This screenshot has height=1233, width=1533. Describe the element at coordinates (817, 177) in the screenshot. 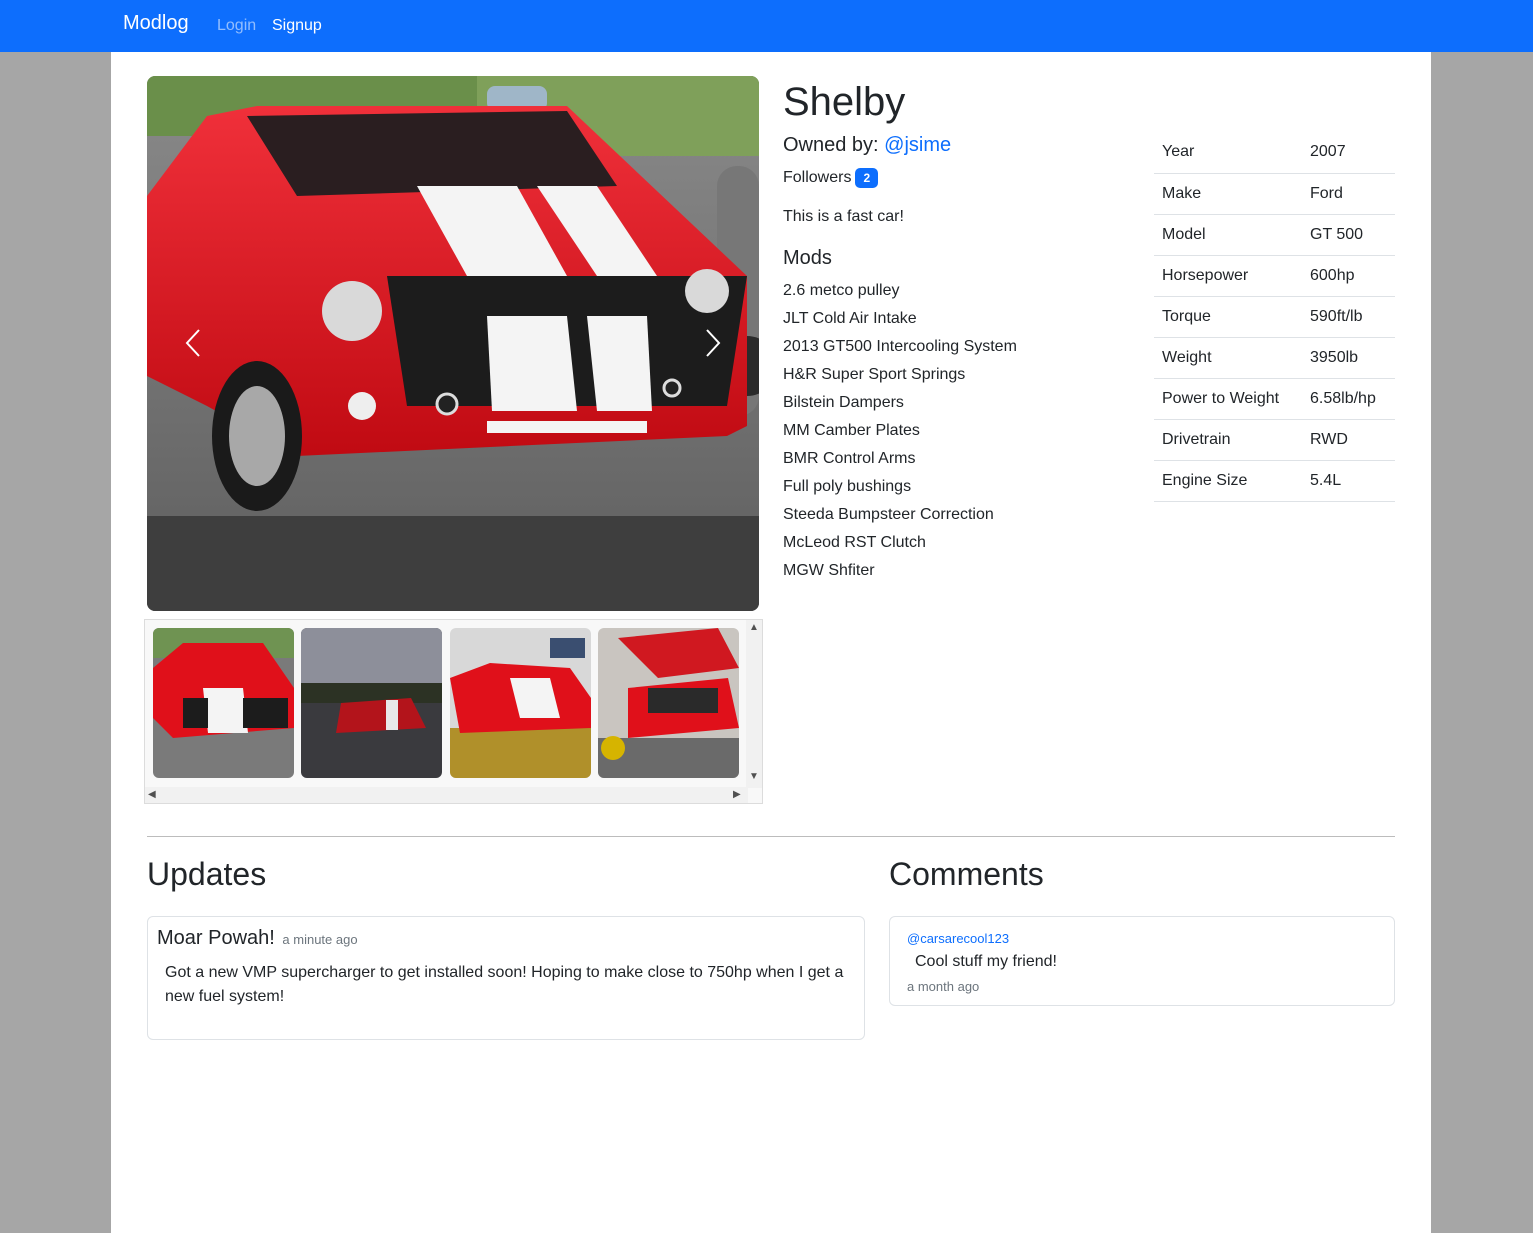

I see `followers-label: Followers` at that location.